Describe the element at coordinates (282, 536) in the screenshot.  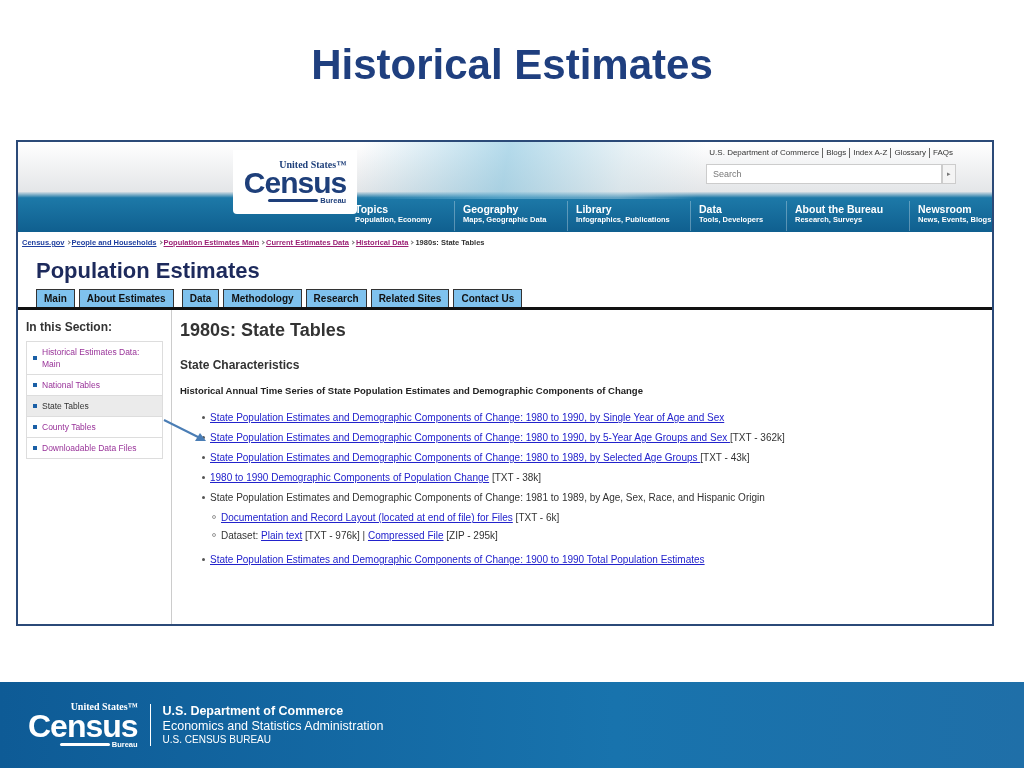
I see `link: Plain text` at that location.